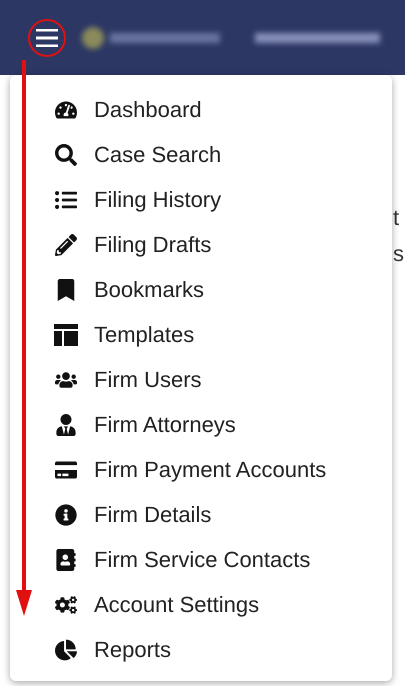 This screenshot has height=686, width=405. What do you see at coordinates (396, 218) in the screenshot?
I see `page-text: t` at bounding box center [396, 218].